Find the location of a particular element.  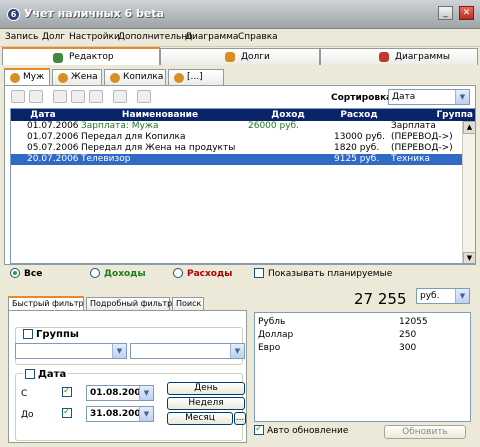

split-icon is located at coordinates (18, 96).